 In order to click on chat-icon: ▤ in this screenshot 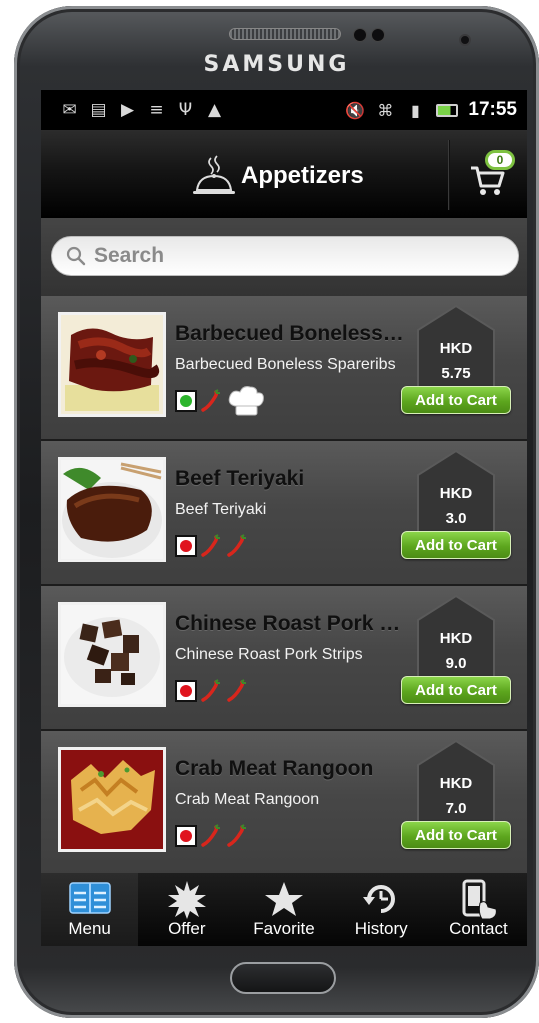, I will do `click(98, 110)`.